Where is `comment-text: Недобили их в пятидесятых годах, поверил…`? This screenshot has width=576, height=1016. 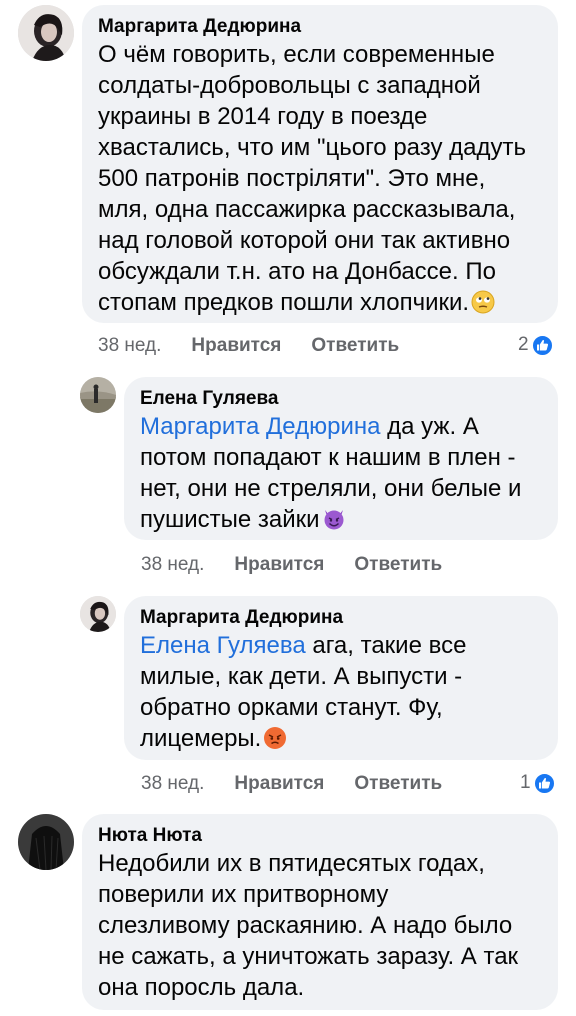
comment-text: Недобили их в пятидесятых годах, поверил… is located at coordinates (308, 925).